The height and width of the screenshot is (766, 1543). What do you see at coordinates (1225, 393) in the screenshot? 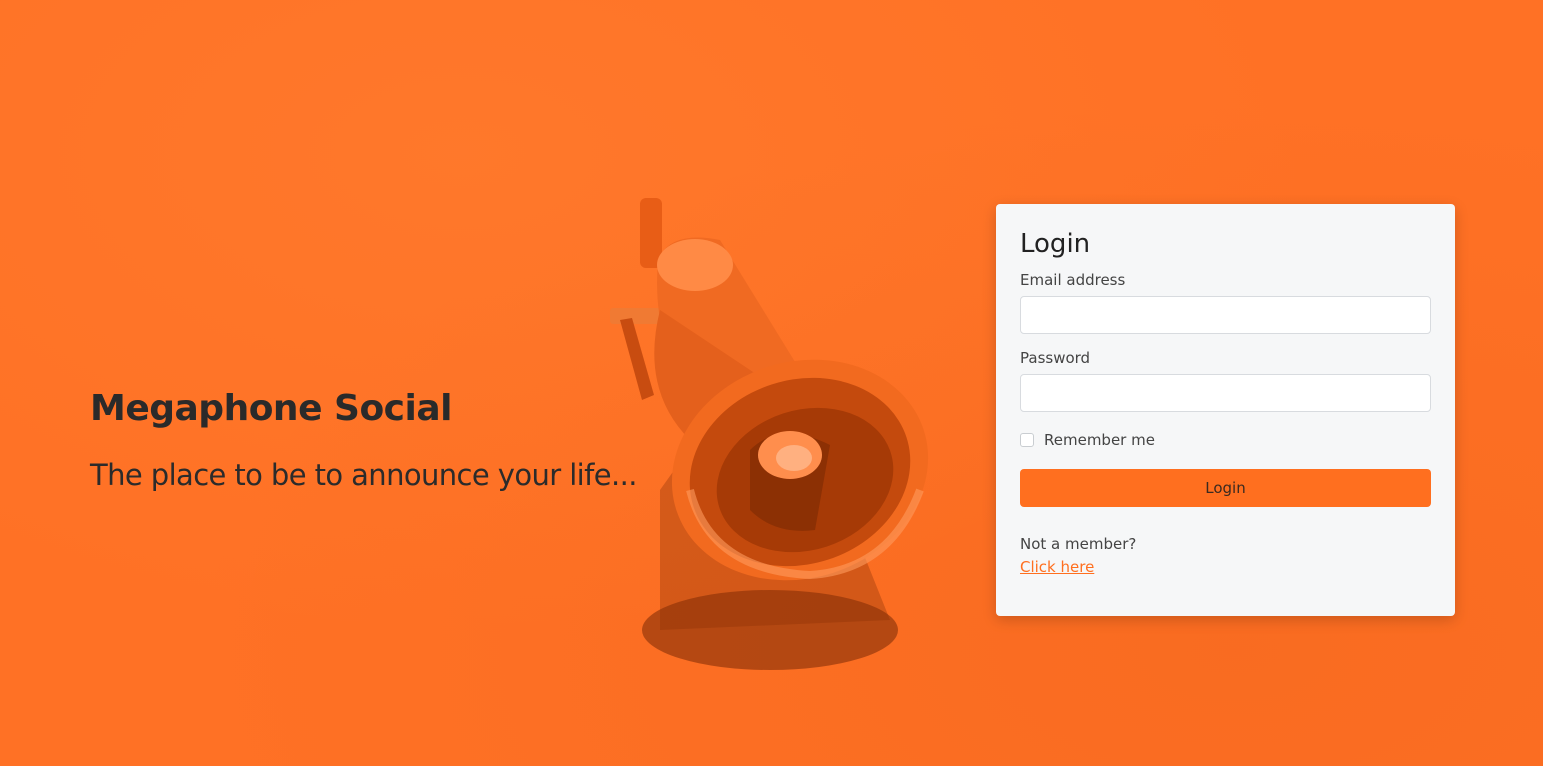
I see `password-field` at bounding box center [1225, 393].